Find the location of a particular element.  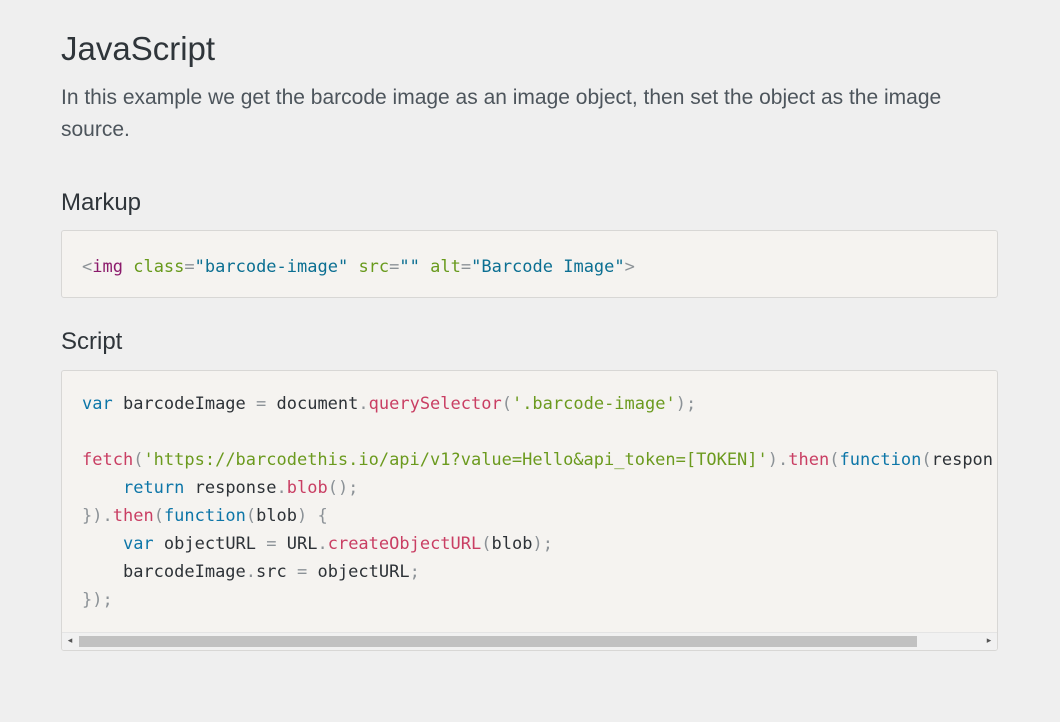

scroll-left-arrow-icon: ◂ is located at coordinates (70, 641).